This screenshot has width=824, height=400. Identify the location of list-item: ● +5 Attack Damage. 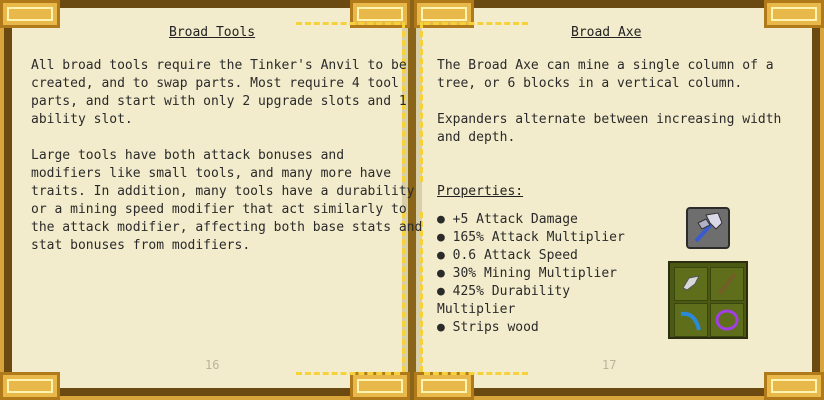
(507, 219).